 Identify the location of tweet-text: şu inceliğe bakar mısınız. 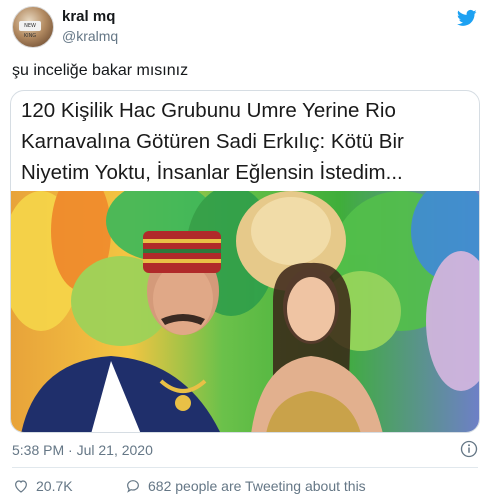
(100, 70).